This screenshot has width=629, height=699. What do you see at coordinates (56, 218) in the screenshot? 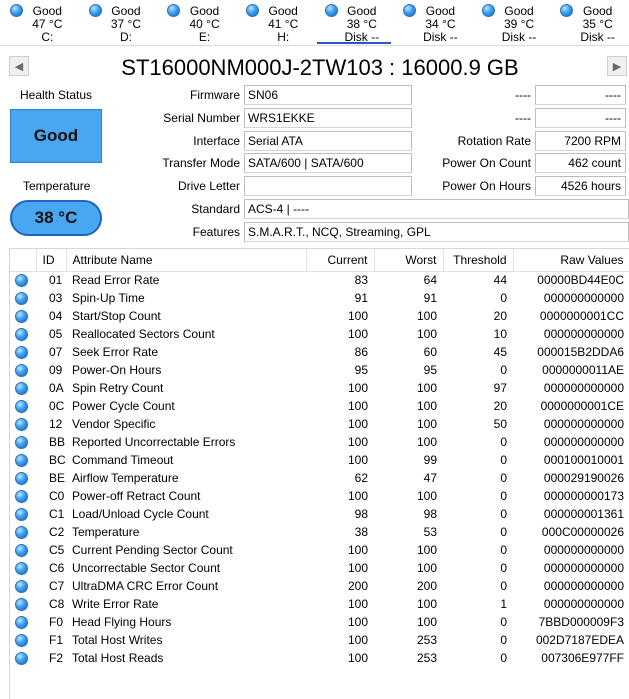
I see `temperature-button: 38 °C` at bounding box center [56, 218].